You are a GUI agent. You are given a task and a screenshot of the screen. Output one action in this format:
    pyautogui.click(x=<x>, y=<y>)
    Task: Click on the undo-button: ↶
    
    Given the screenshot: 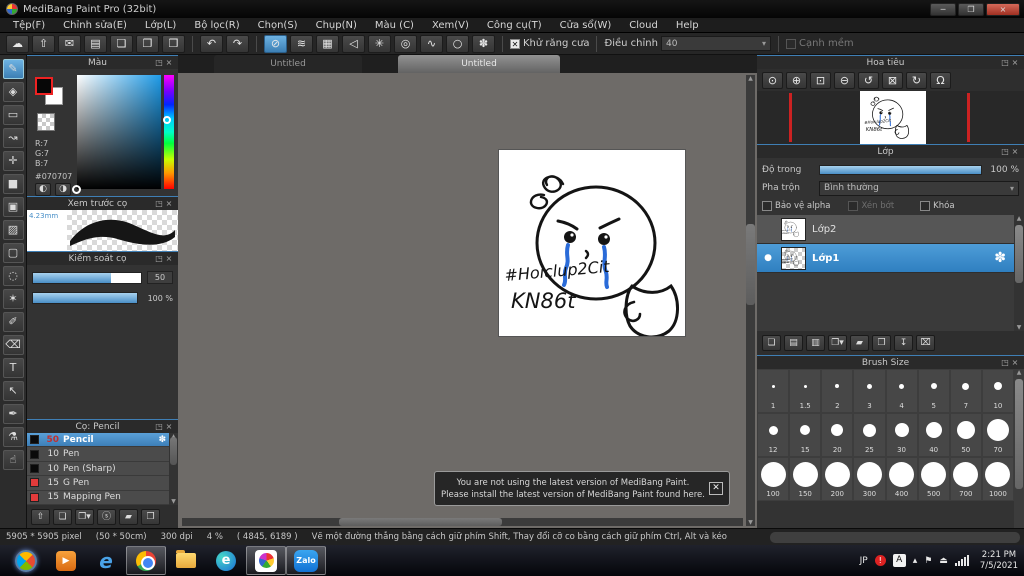 What is the action you would take?
    pyautogui.click(x=211, y=43)
    